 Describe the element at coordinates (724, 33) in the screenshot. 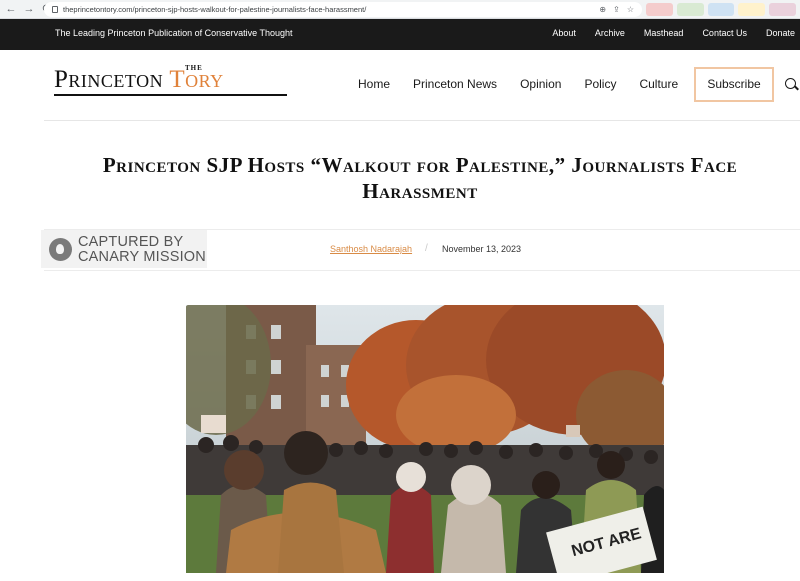

I see `top-link-contact: Contact Us` at that location.